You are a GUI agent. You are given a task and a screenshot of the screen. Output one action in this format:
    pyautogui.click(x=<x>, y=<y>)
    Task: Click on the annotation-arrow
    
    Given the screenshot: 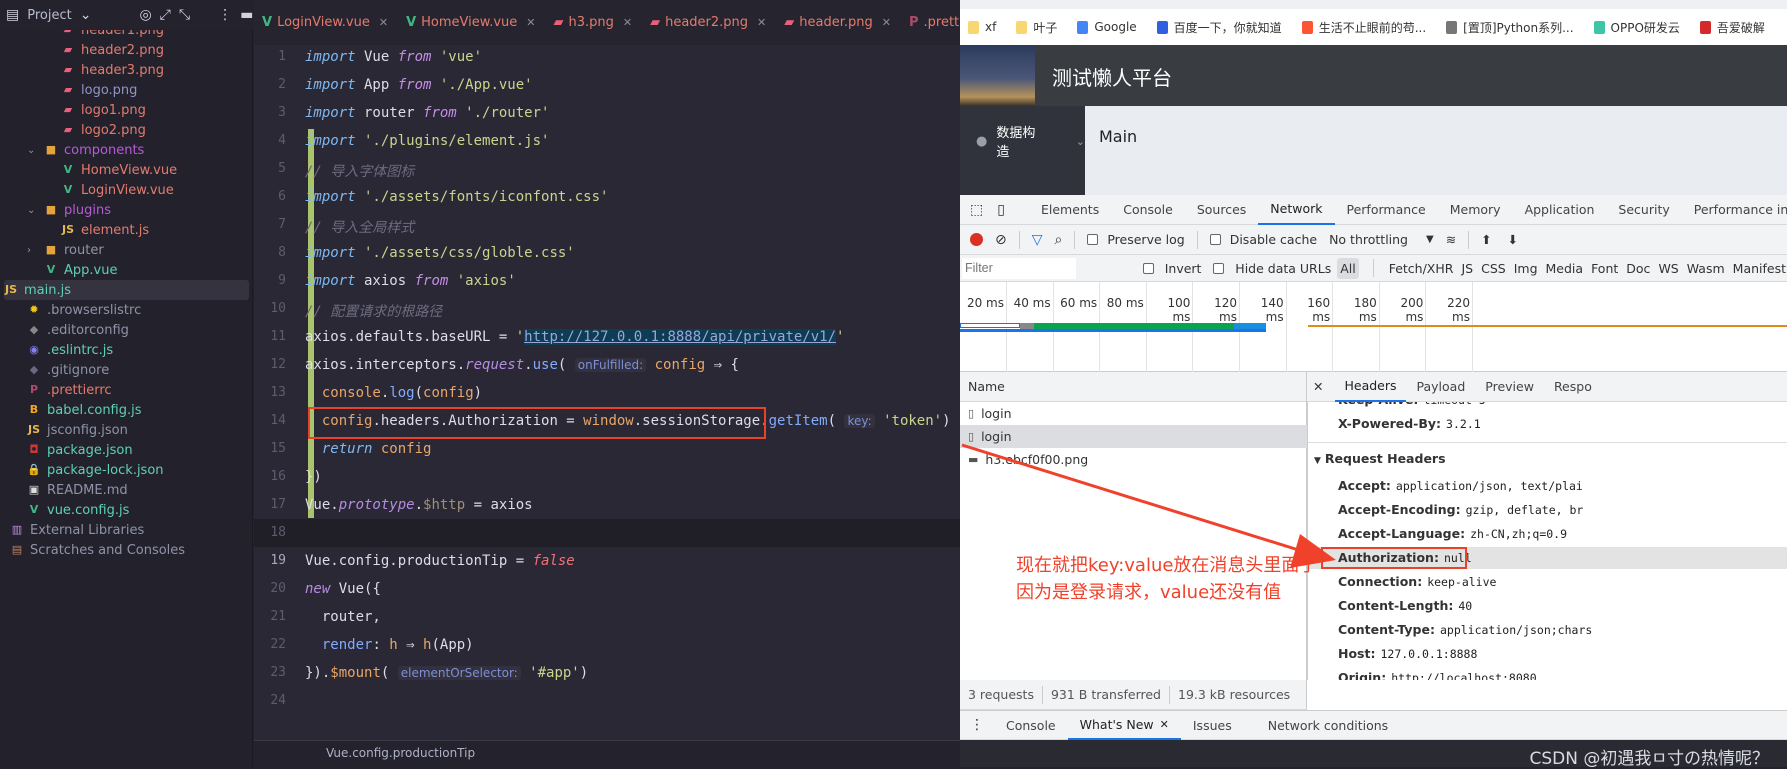 What is the action you would take?
    pyautogui.click(x=1148, y=505)
    